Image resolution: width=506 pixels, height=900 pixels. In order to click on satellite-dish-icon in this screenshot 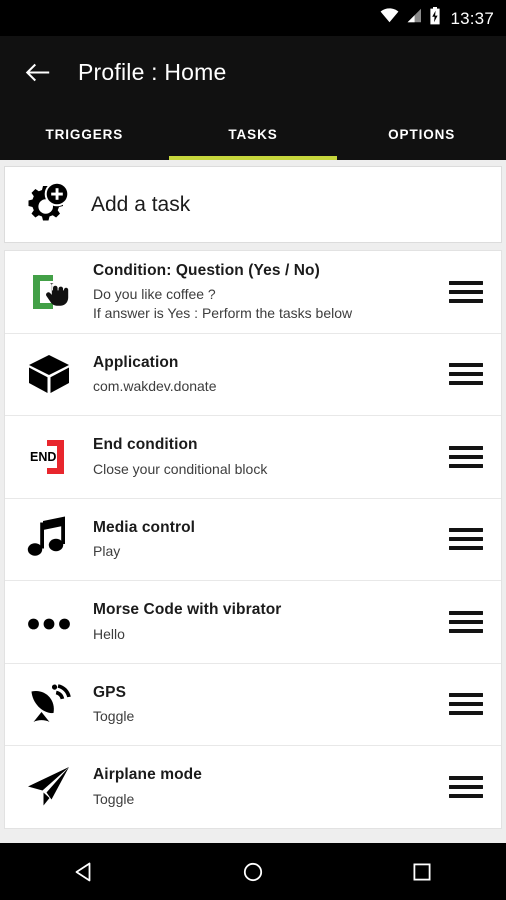, I will do `click(49, 704)`.